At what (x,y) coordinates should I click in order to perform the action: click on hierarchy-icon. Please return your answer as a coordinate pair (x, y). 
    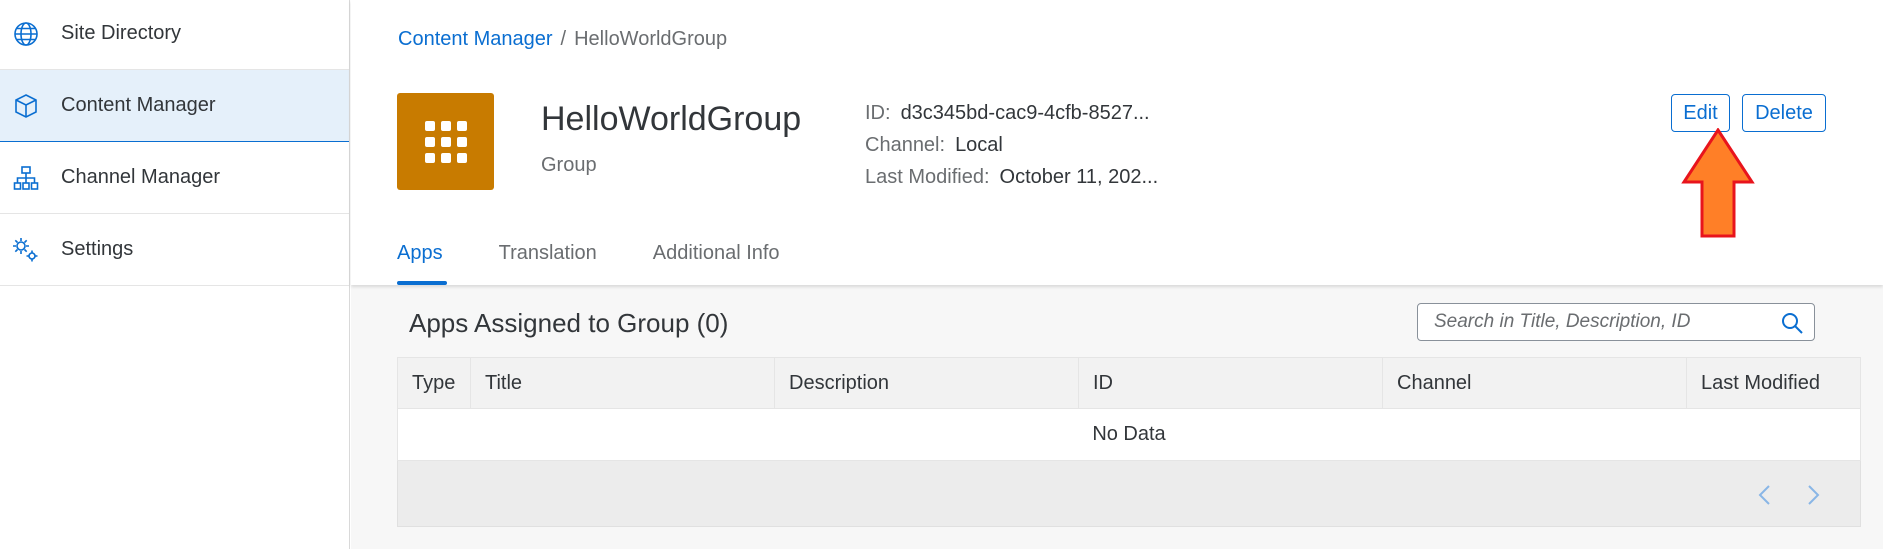
    Looking at the image, I should click on (26, 178).